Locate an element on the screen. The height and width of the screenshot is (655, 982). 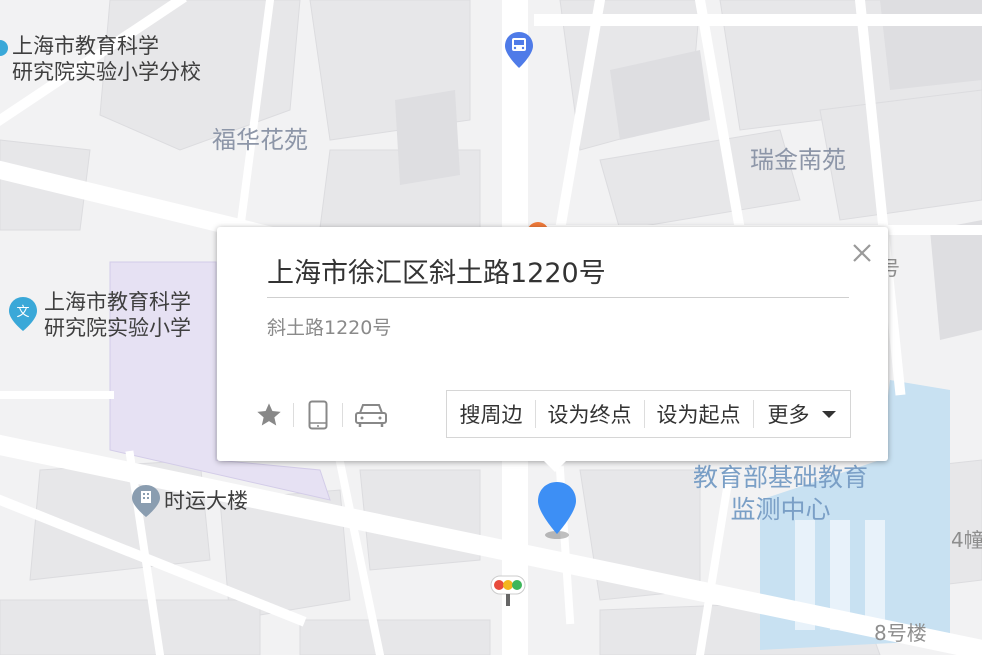
popup-subtitle: 斜土路1220号 is located at coordinates (329, 328).